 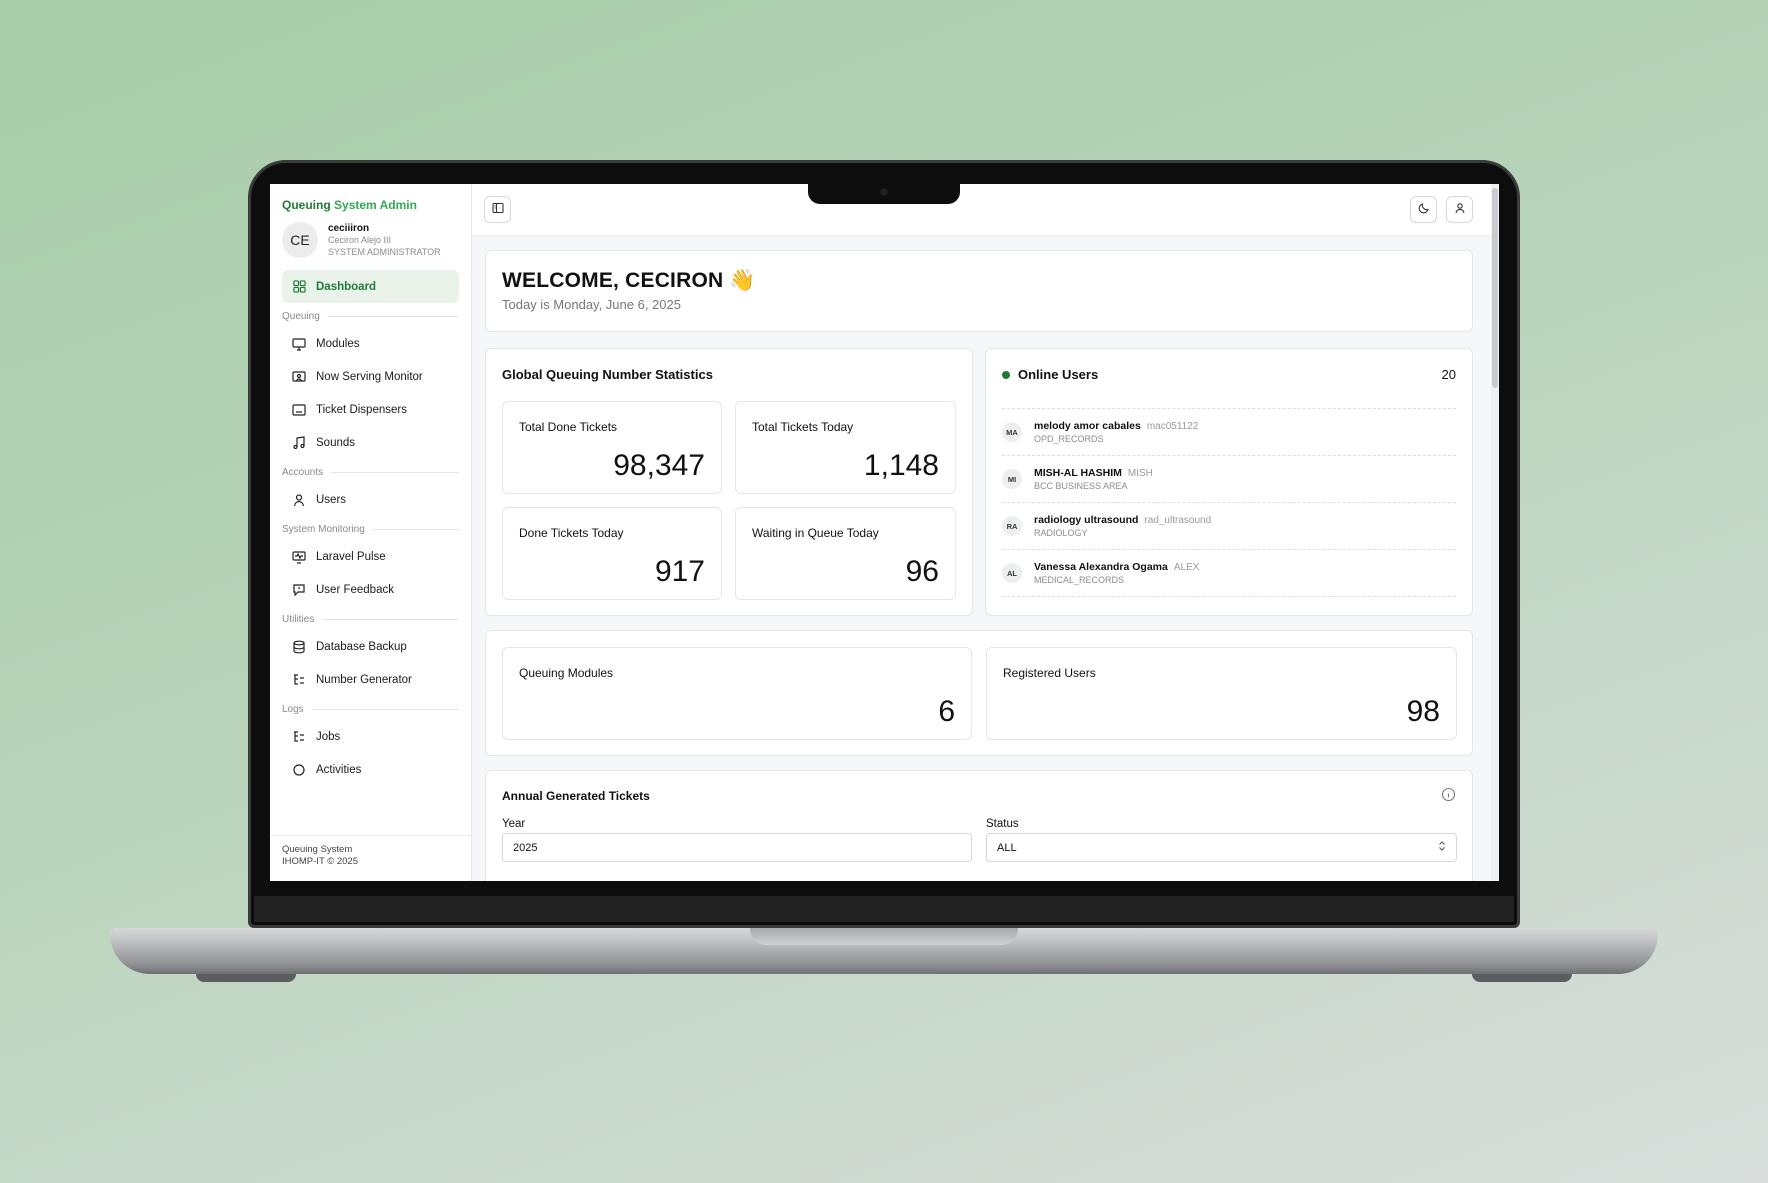 What do you see at coordinates (370, 858) in the screenshot?
I see `sidebar-footer: Queuing System IHOMP-IT © 2025` at bounding box center [370, 858].